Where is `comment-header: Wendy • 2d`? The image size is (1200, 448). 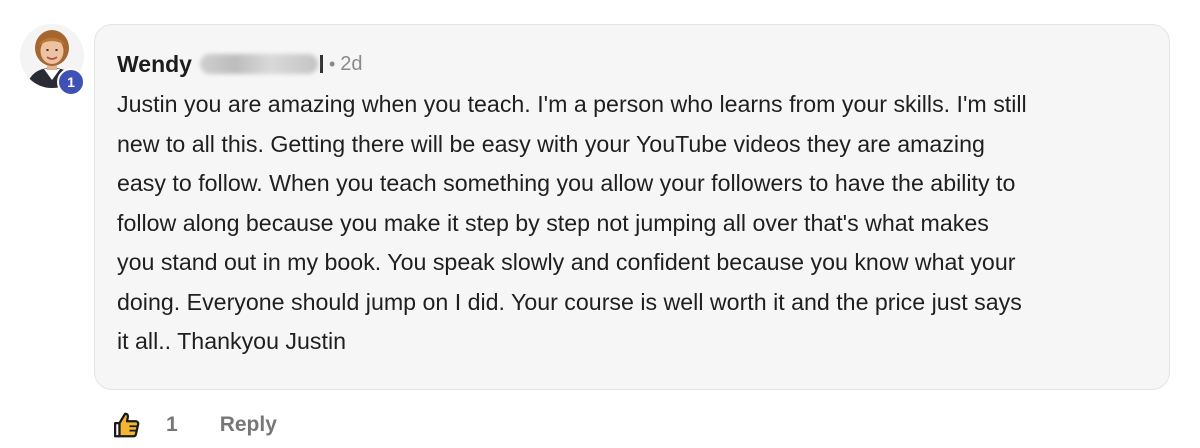 comment-header: Wendy • 2d is located at coordinates (633, 64).